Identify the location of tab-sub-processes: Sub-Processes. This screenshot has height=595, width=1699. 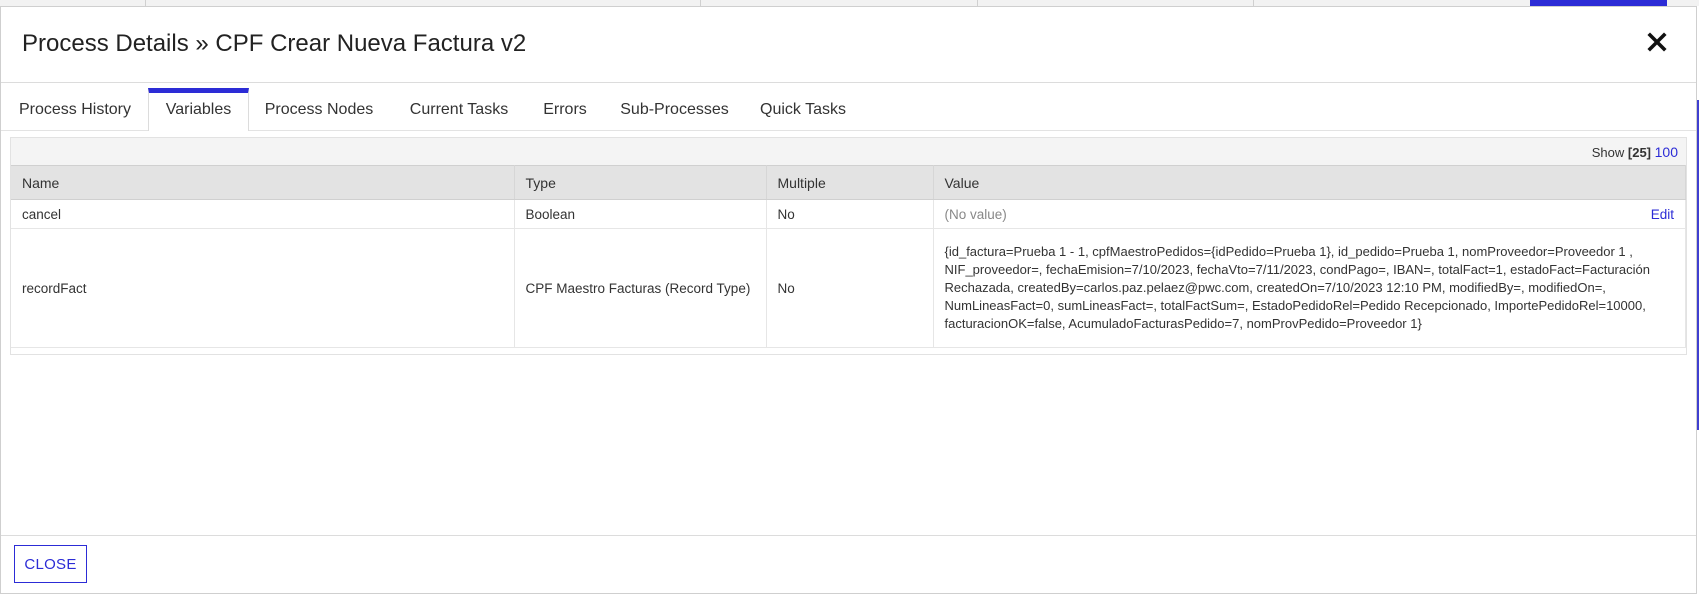
(674, 109).